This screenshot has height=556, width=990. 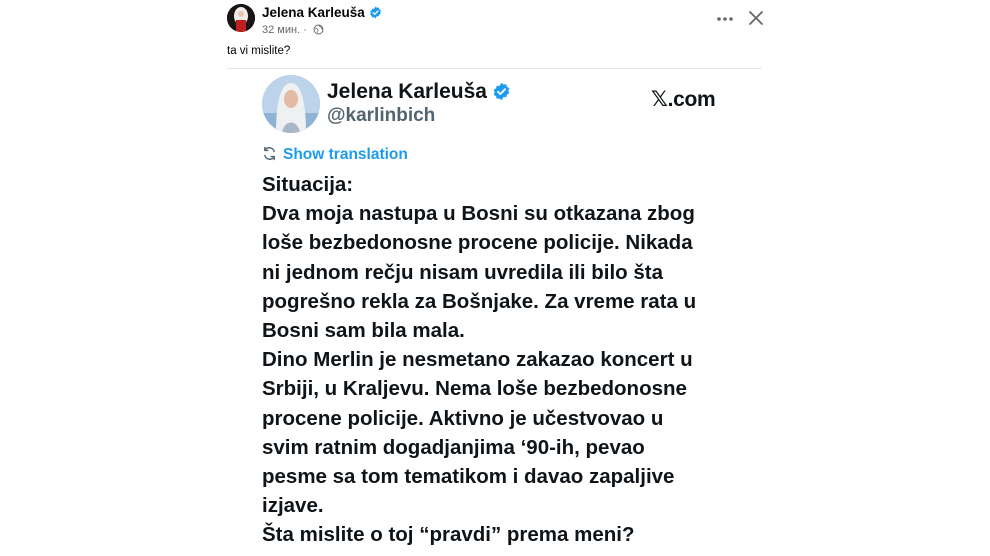 I want to click on author-name: Jelena Karleuša, so click(x=322, y=13).